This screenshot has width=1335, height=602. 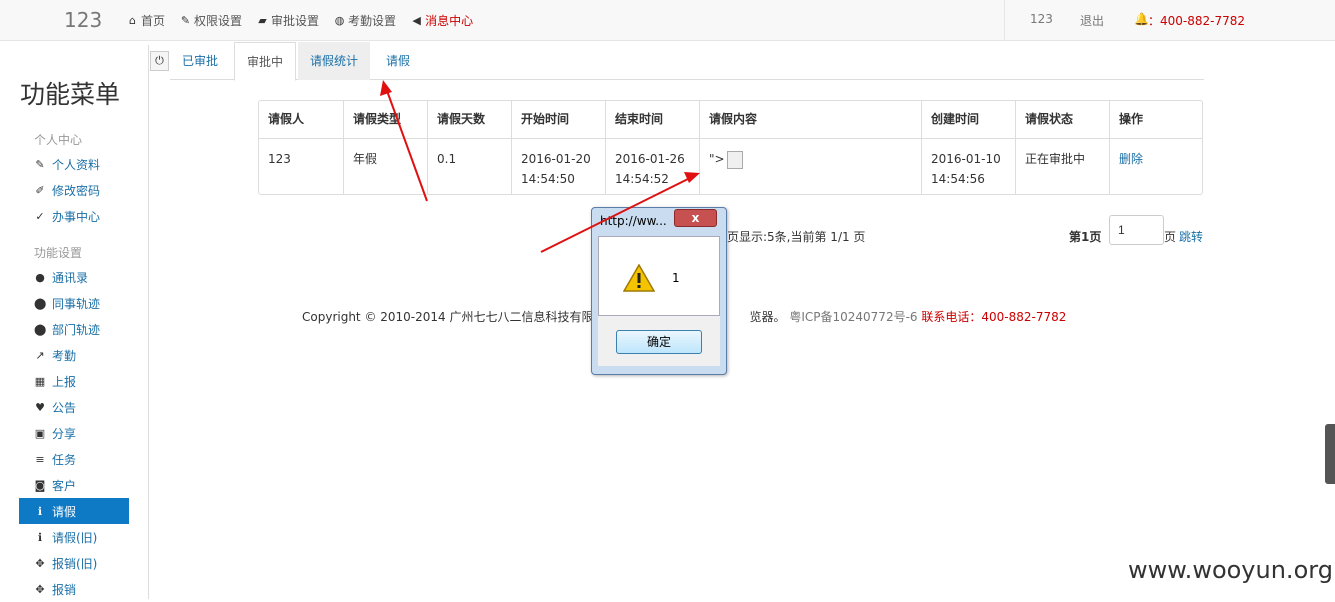 What do you see at coordinates (767, 317) in the screenshot?
I see `footer-browser-note: 览器。` at bounding box center [767, 317].